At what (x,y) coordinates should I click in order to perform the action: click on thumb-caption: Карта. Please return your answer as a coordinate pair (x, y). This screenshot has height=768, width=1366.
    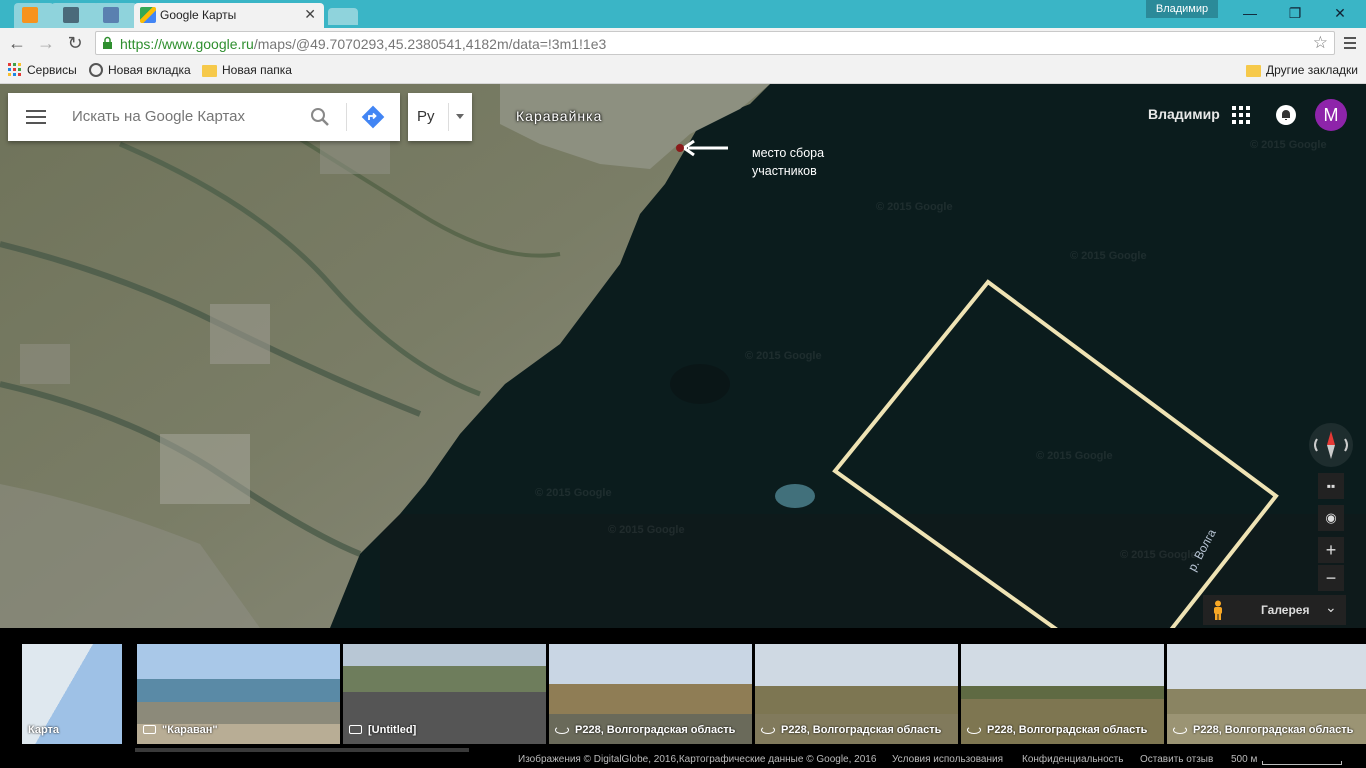
    Looking at the image, I should click on (43, 730).